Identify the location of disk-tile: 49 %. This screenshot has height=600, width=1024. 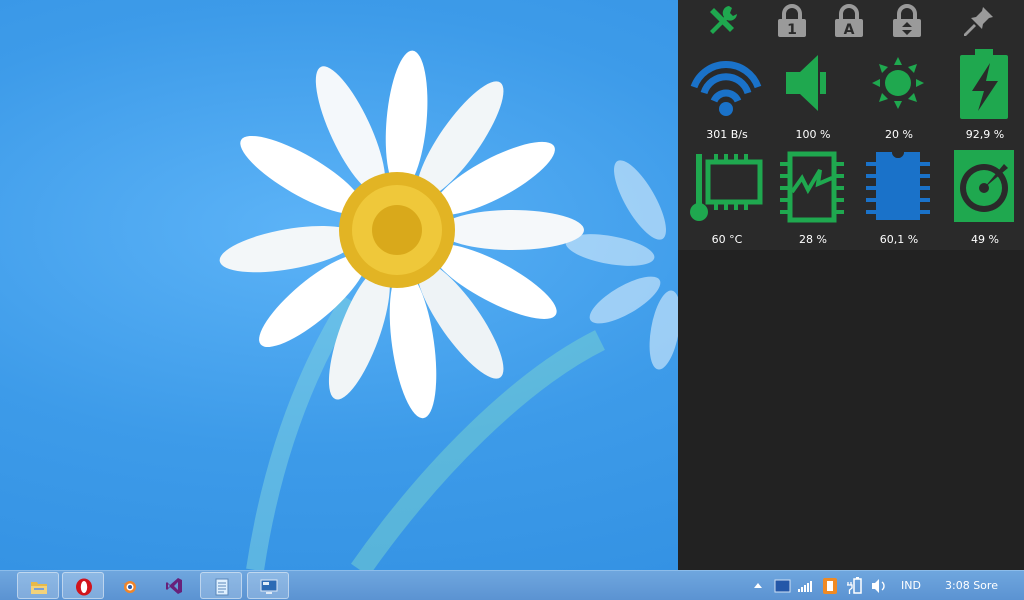
(983, 198).